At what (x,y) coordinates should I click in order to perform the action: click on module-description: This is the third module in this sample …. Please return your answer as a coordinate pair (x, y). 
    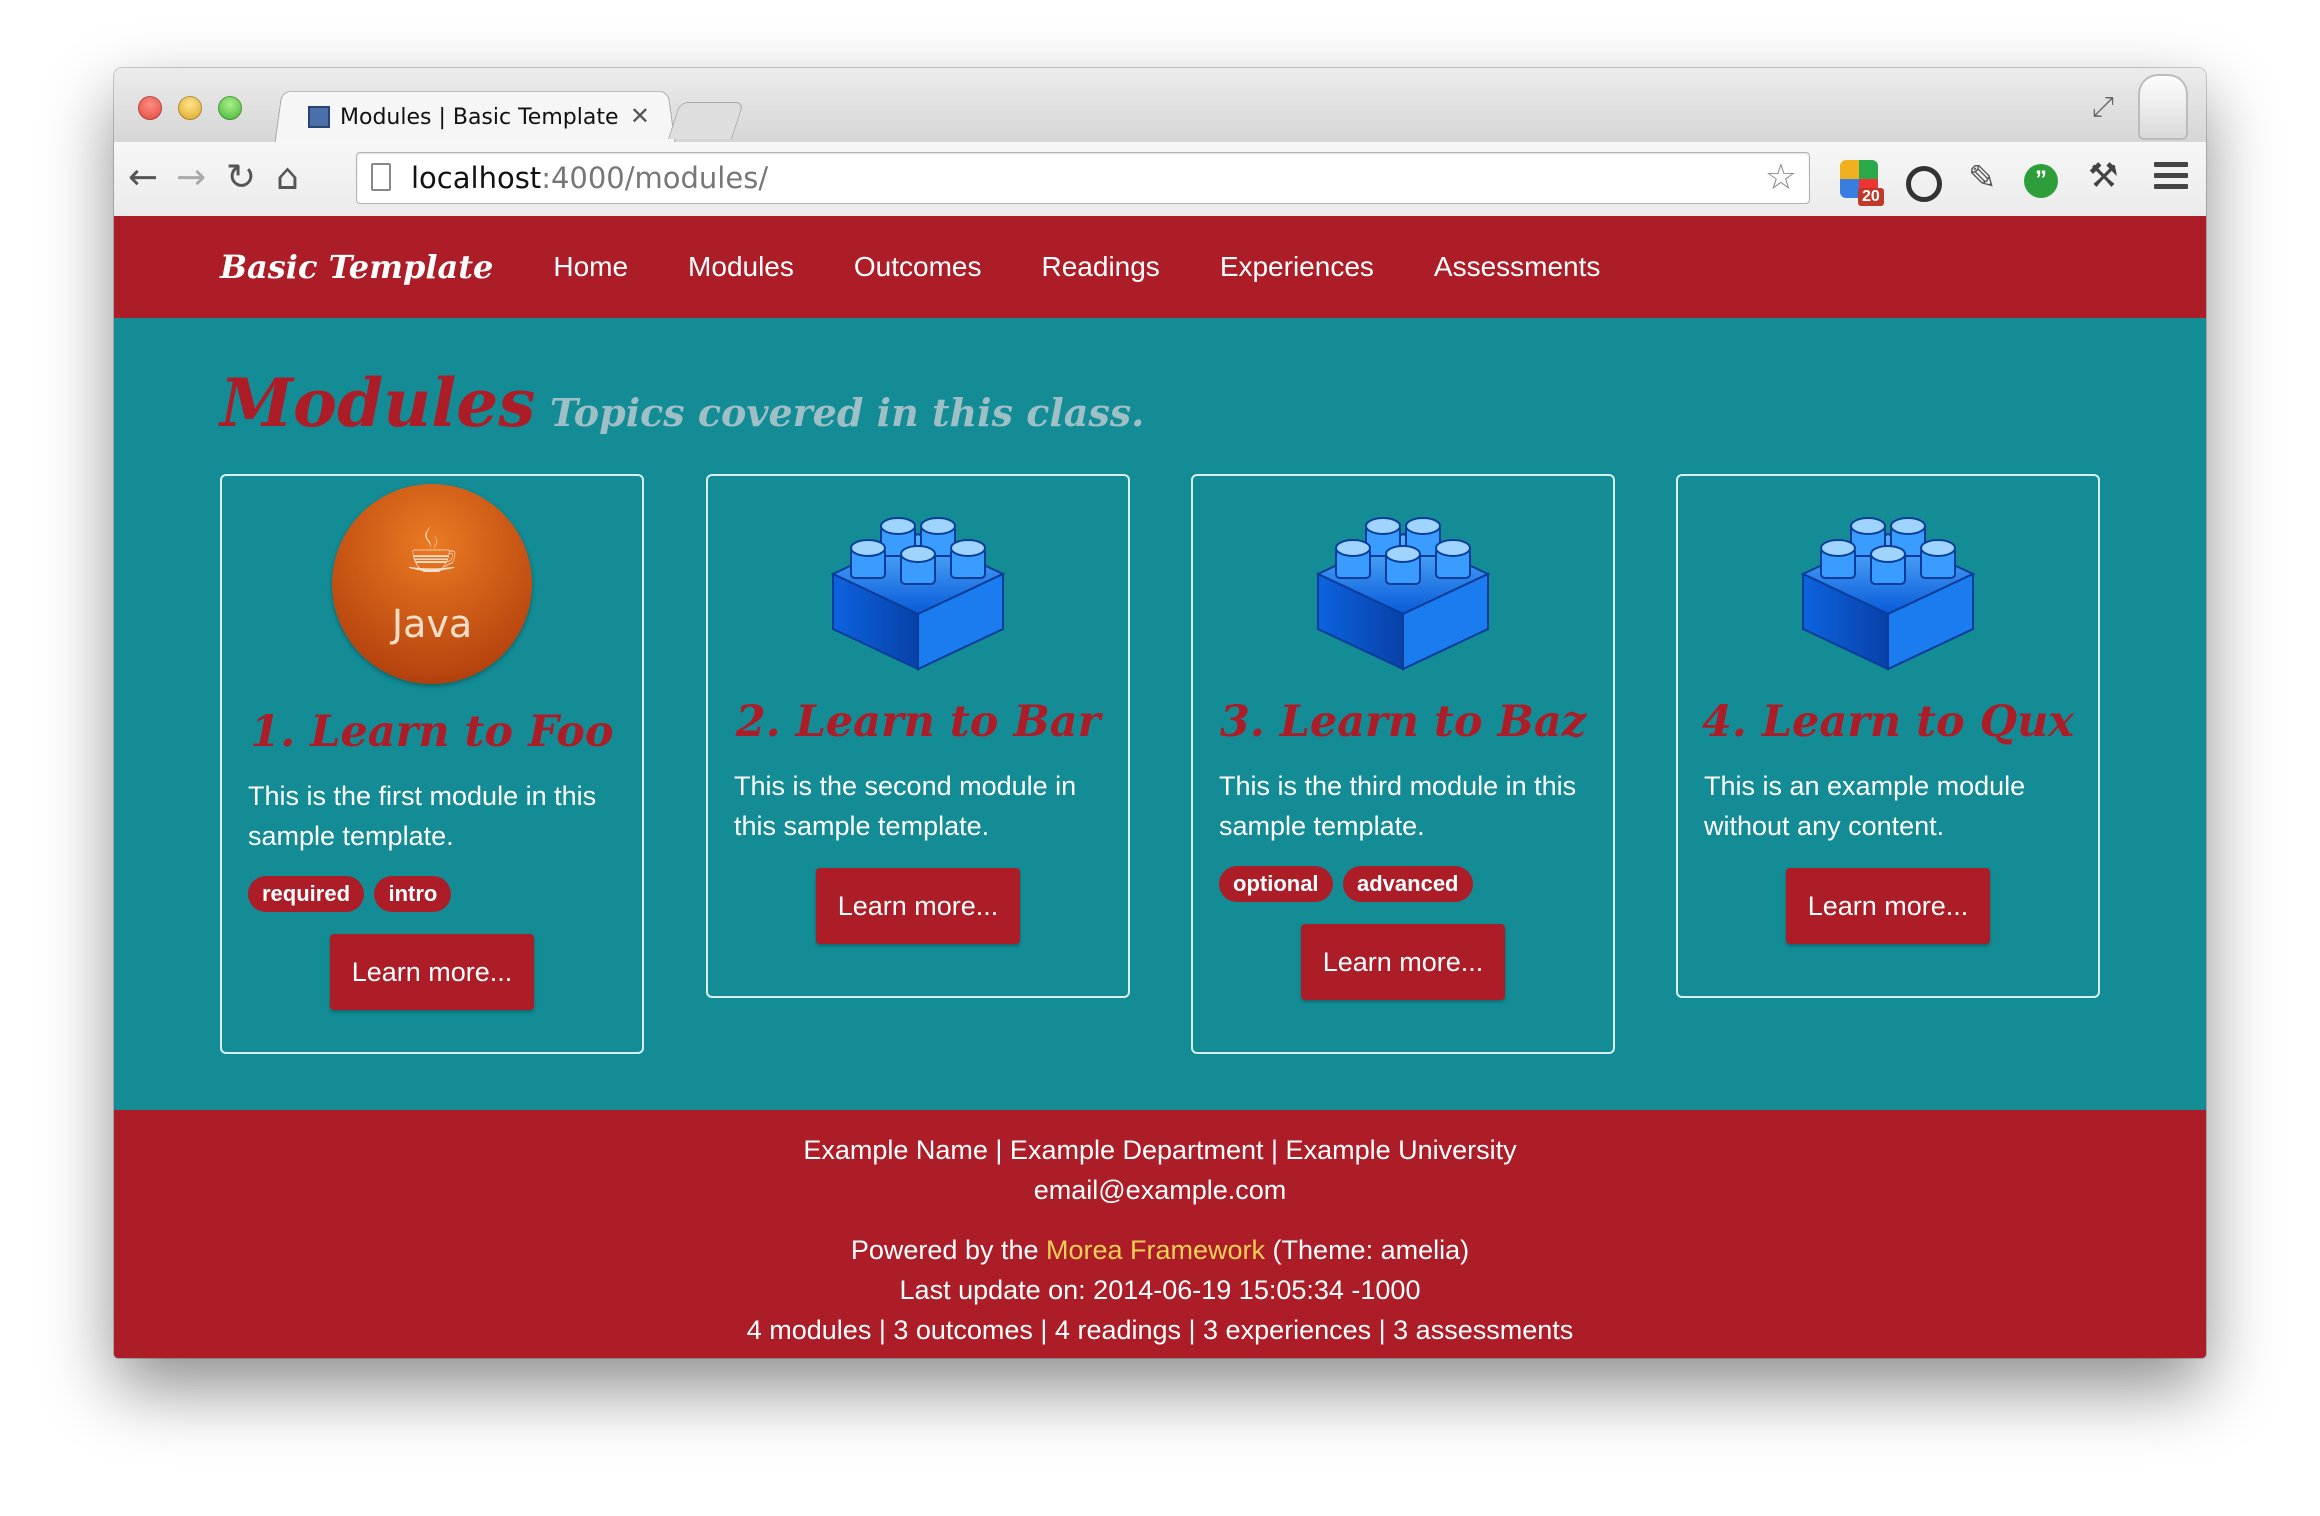
    Looking at the image, I should click on (1398, 806).